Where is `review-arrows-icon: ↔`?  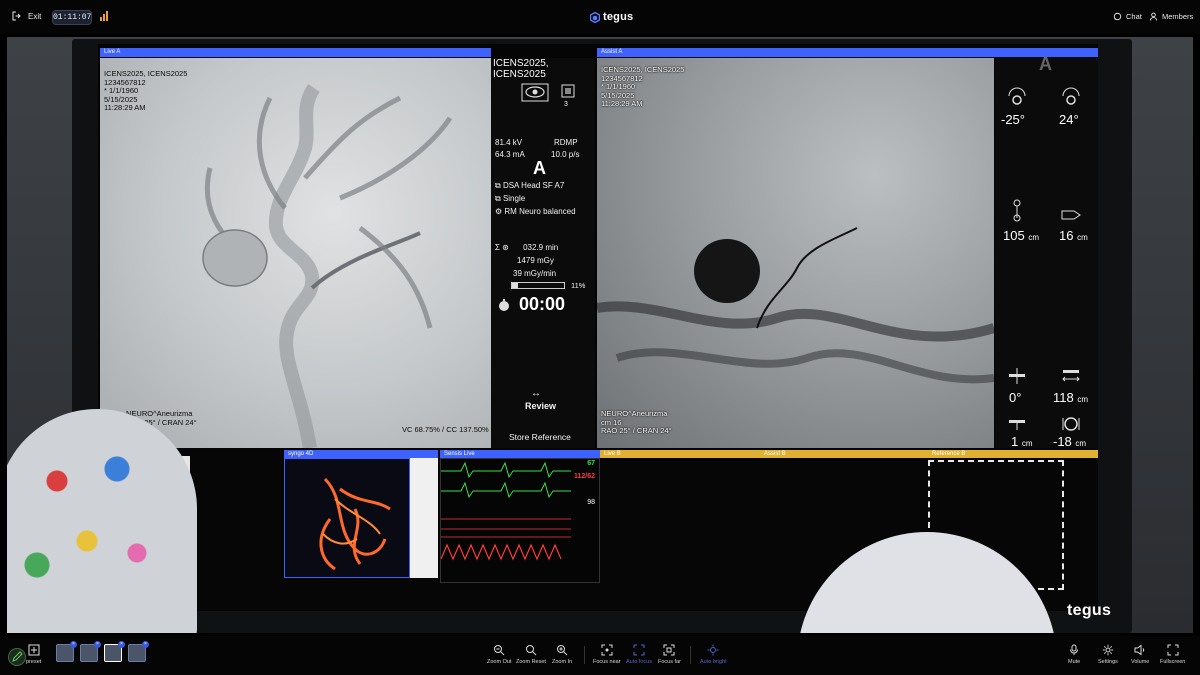
review-arrows-icon: ↔ is located at coordinates (536, 393).